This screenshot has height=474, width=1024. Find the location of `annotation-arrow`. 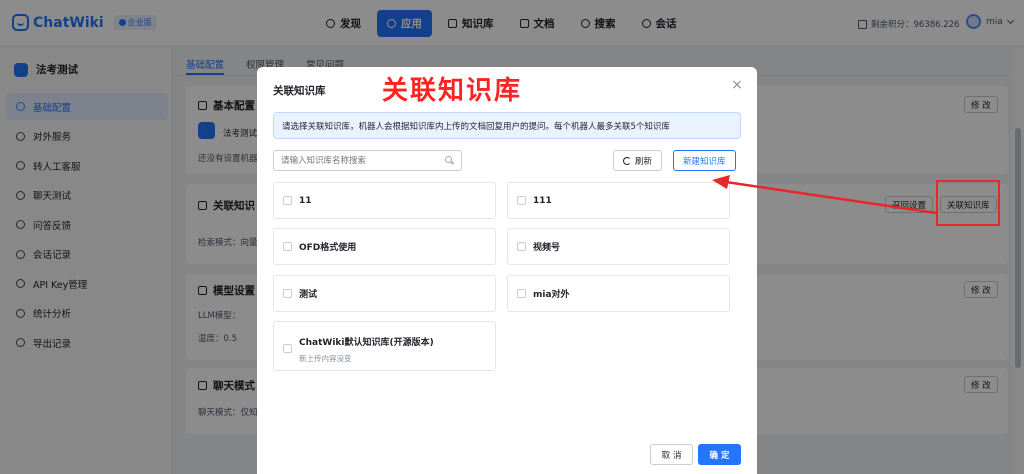

annotation-arrow is located at coordinates (824, 195).